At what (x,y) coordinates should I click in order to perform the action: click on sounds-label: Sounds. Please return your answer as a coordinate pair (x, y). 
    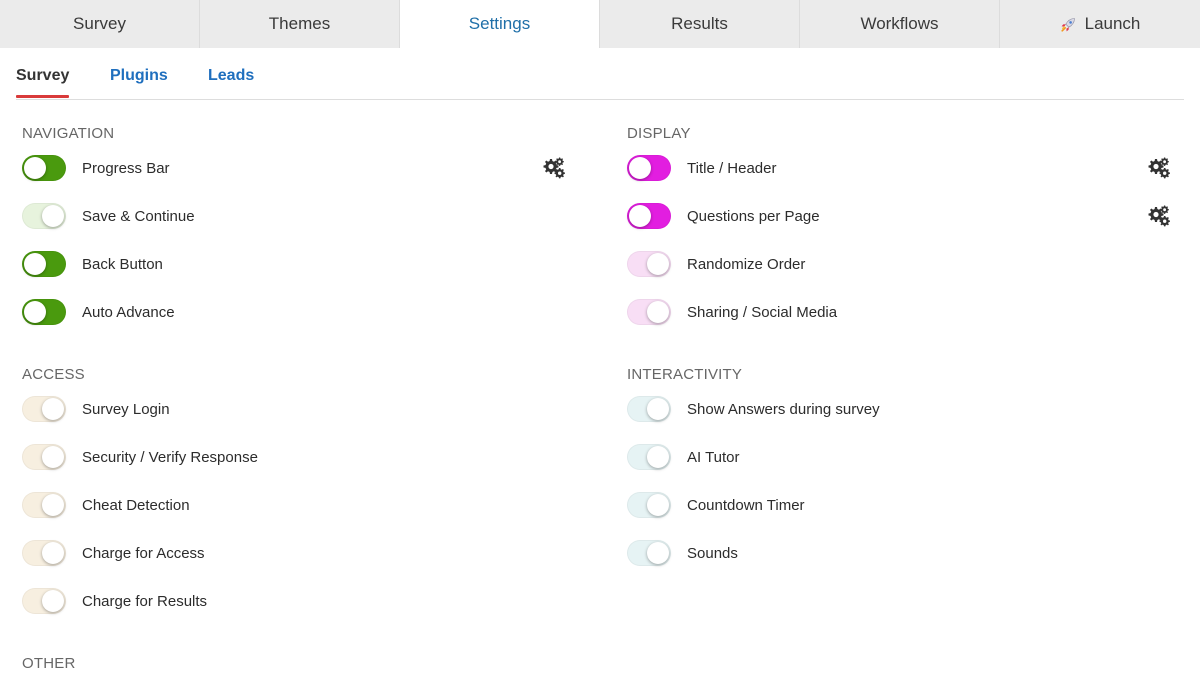
    Looking at the image, I should click on (712, 553).